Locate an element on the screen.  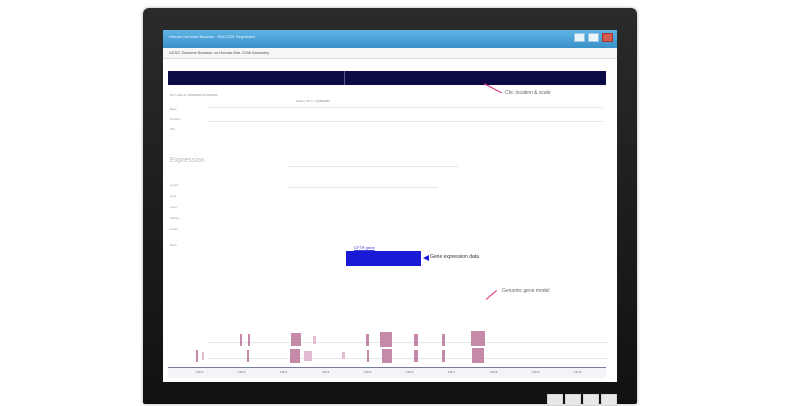
axis-tick-label: 116.2 is located at coordinates (242, 372).